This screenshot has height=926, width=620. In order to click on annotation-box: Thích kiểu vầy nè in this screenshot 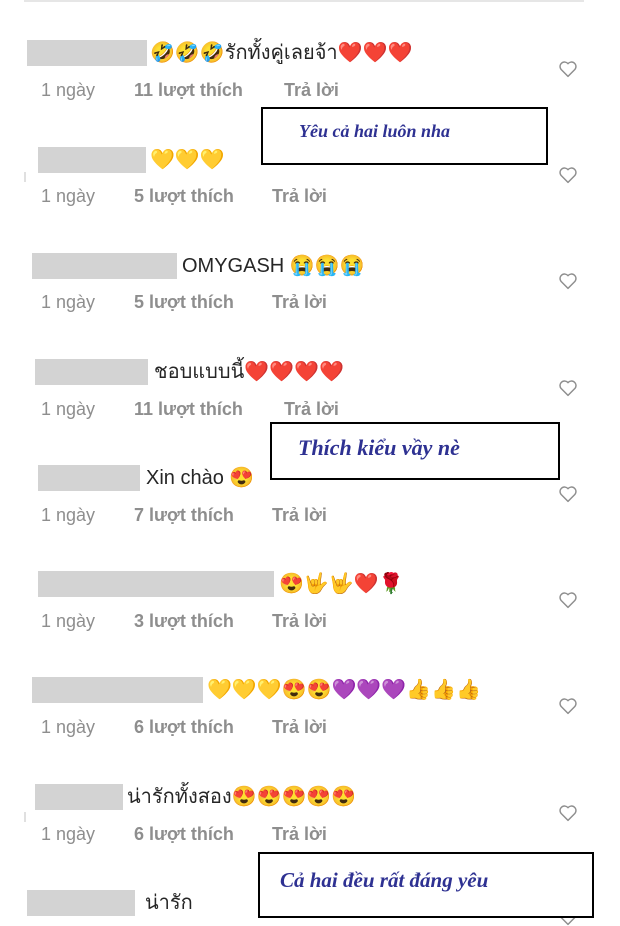, I will do `click(415, 451)`.